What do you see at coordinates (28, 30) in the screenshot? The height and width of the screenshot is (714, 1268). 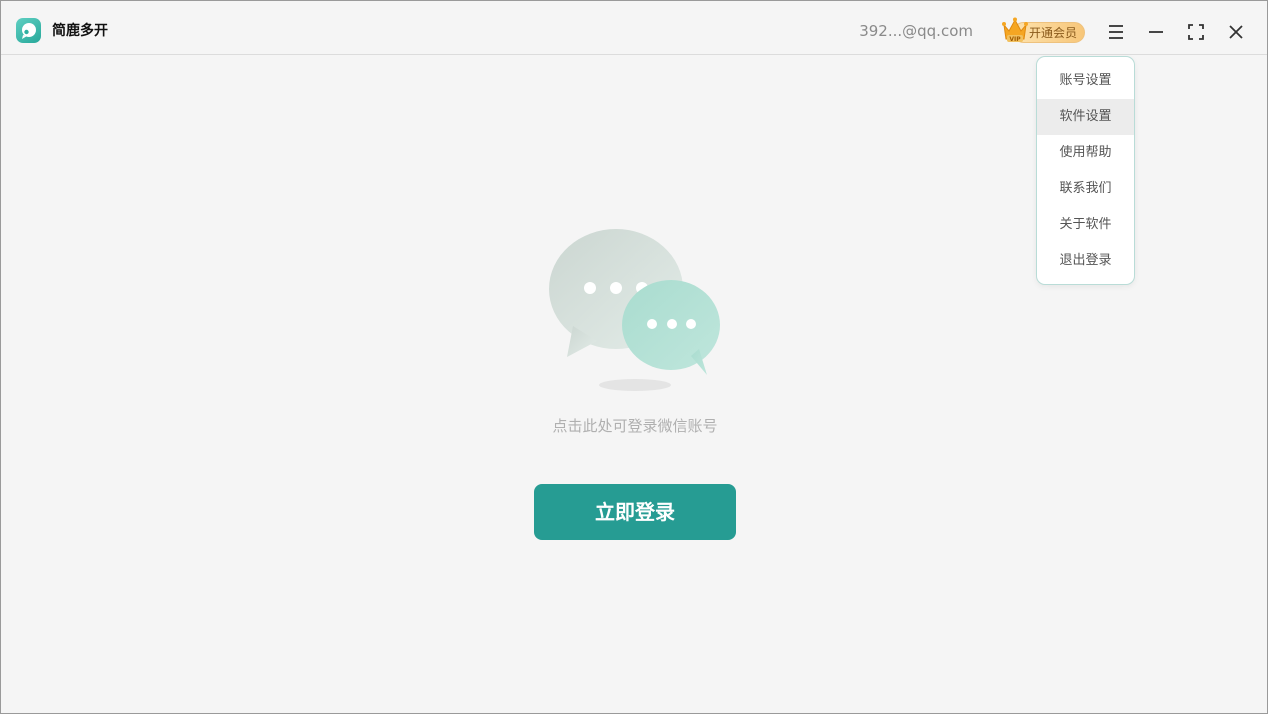 I see `speech-bubble-logo-icon` at bounding box center [28, 30].